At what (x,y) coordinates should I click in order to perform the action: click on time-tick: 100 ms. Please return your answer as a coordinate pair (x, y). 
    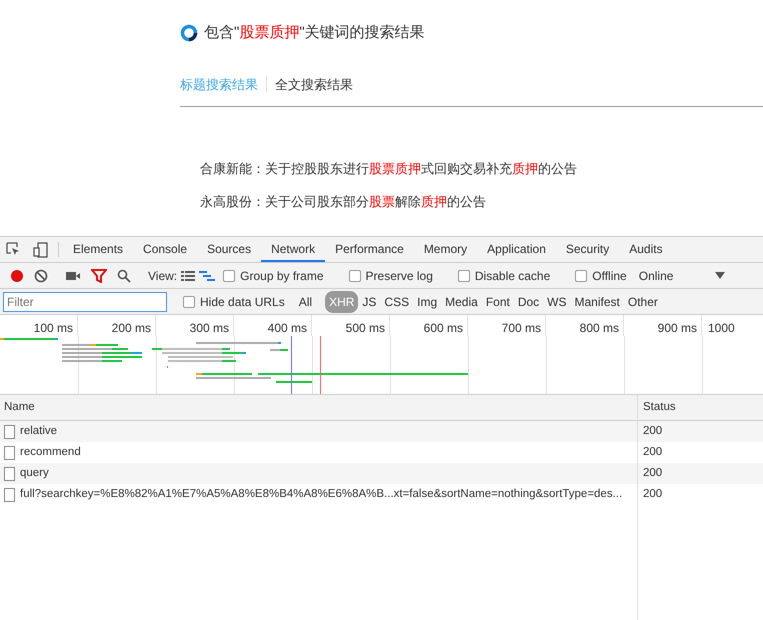
    Looking at the image, I should click on (39, 325).